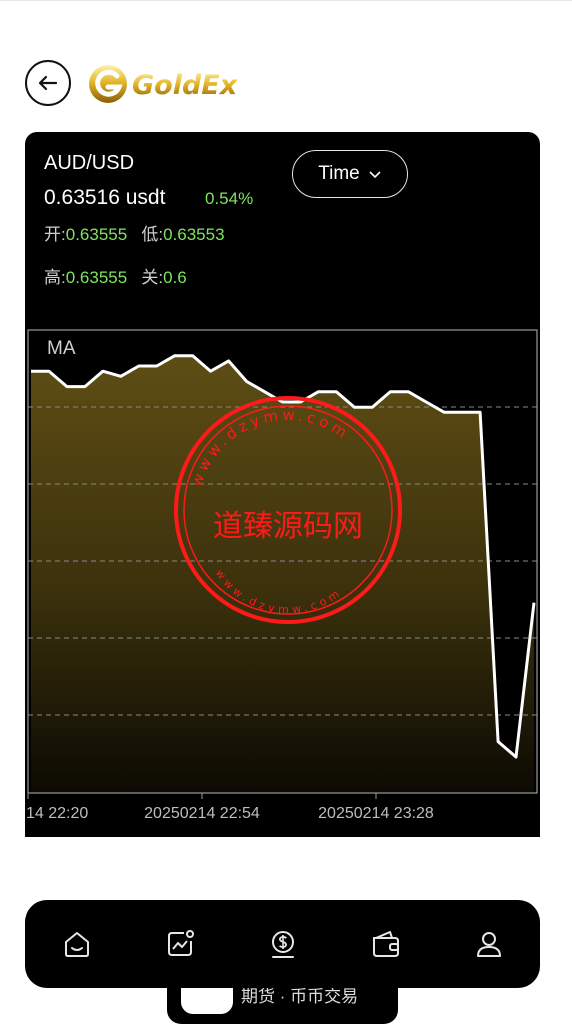 Image resolution: width=572 pixels, height=1024 pixels. What do you see at coordinates (89, 163) in the screenshot?
I see `symbol-label: AUD/USD` at bounding box center [89, 163].